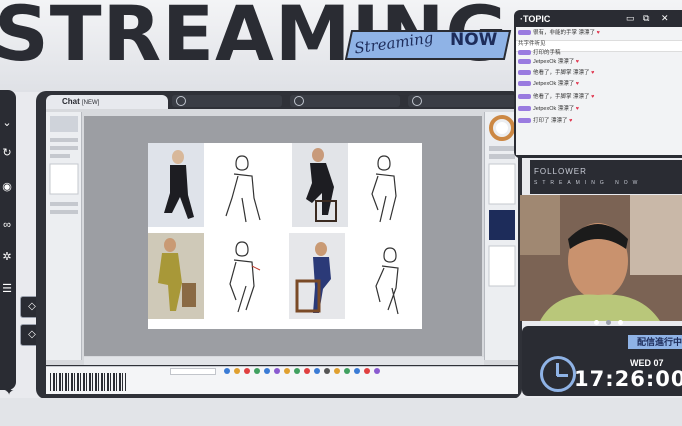  Describe the element at coordinates (535, 19) in the screenshot. I see `topic-title: ·TOPIC` at that location.